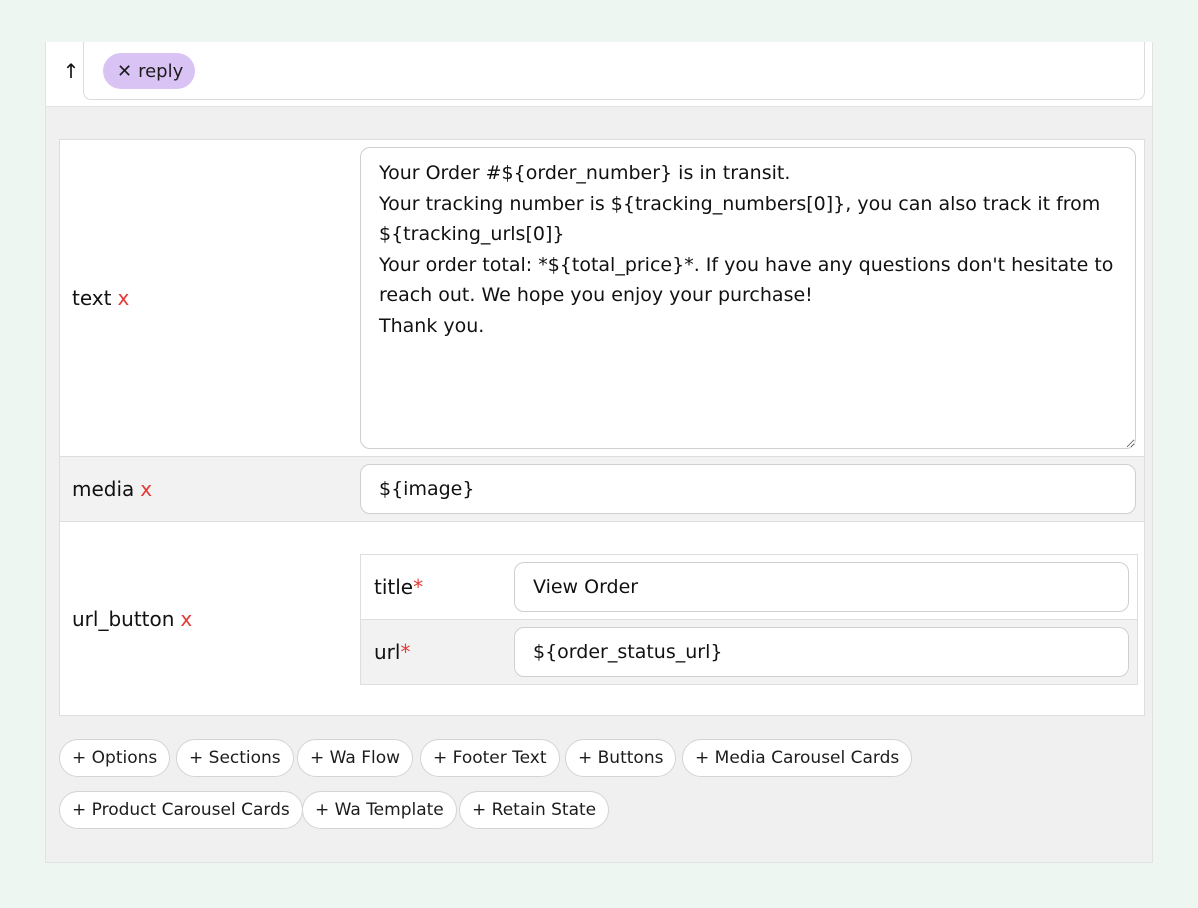 Image resolution: width=1198 pixels, height=908 pixels. I want to click on tag-input: ✕ reply, so click(614, 71).